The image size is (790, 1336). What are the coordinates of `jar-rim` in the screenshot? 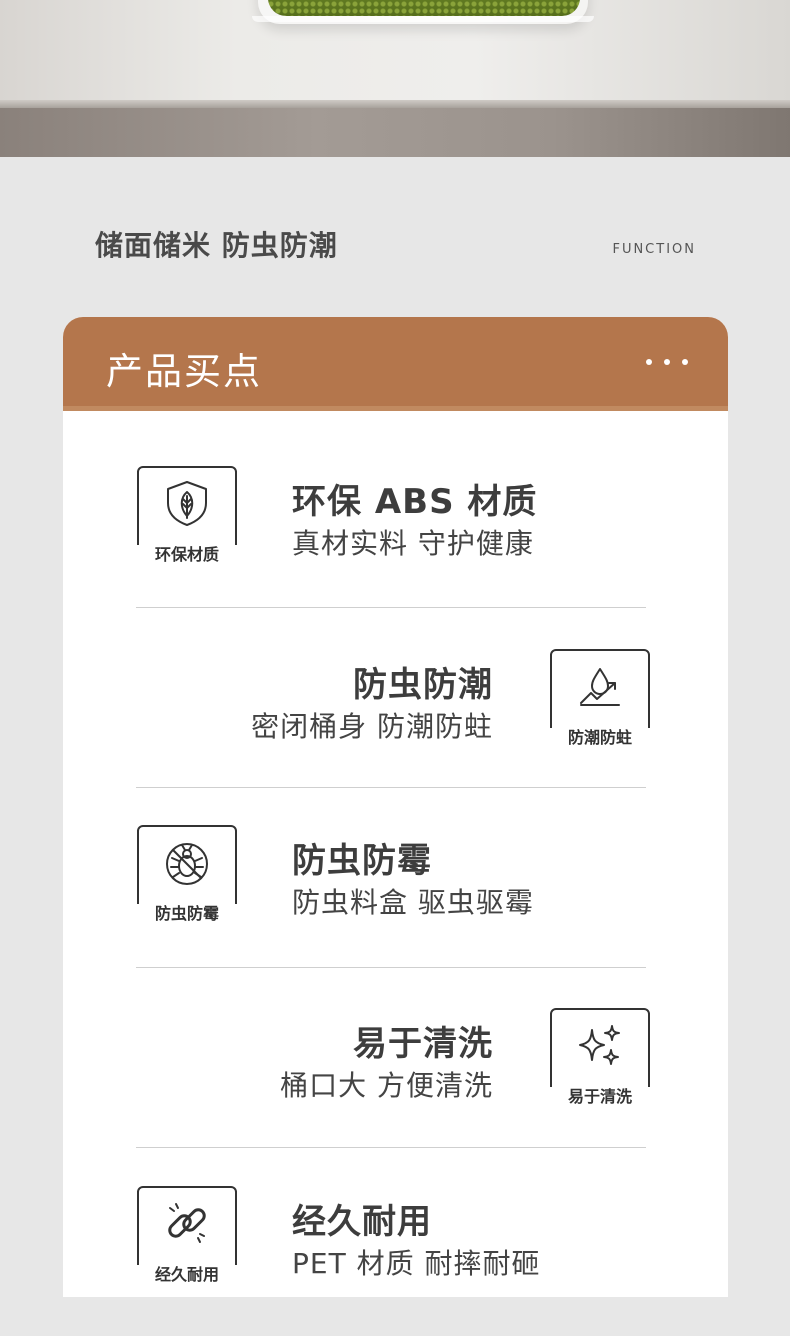 It's located at (423, 19).